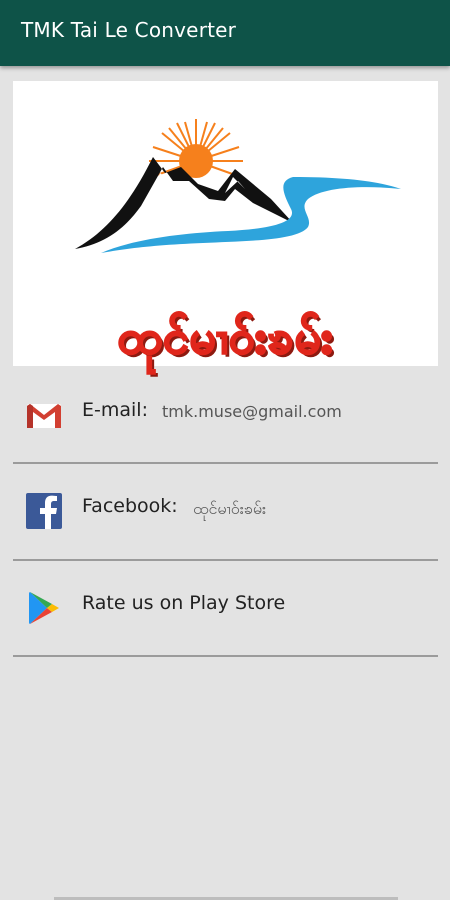 The width and height of the screenshot is (450, 900). What do you see at coordinates (44, 511) in the screenshot?
I see `facebook-icon` at bounding box center [44, 511].